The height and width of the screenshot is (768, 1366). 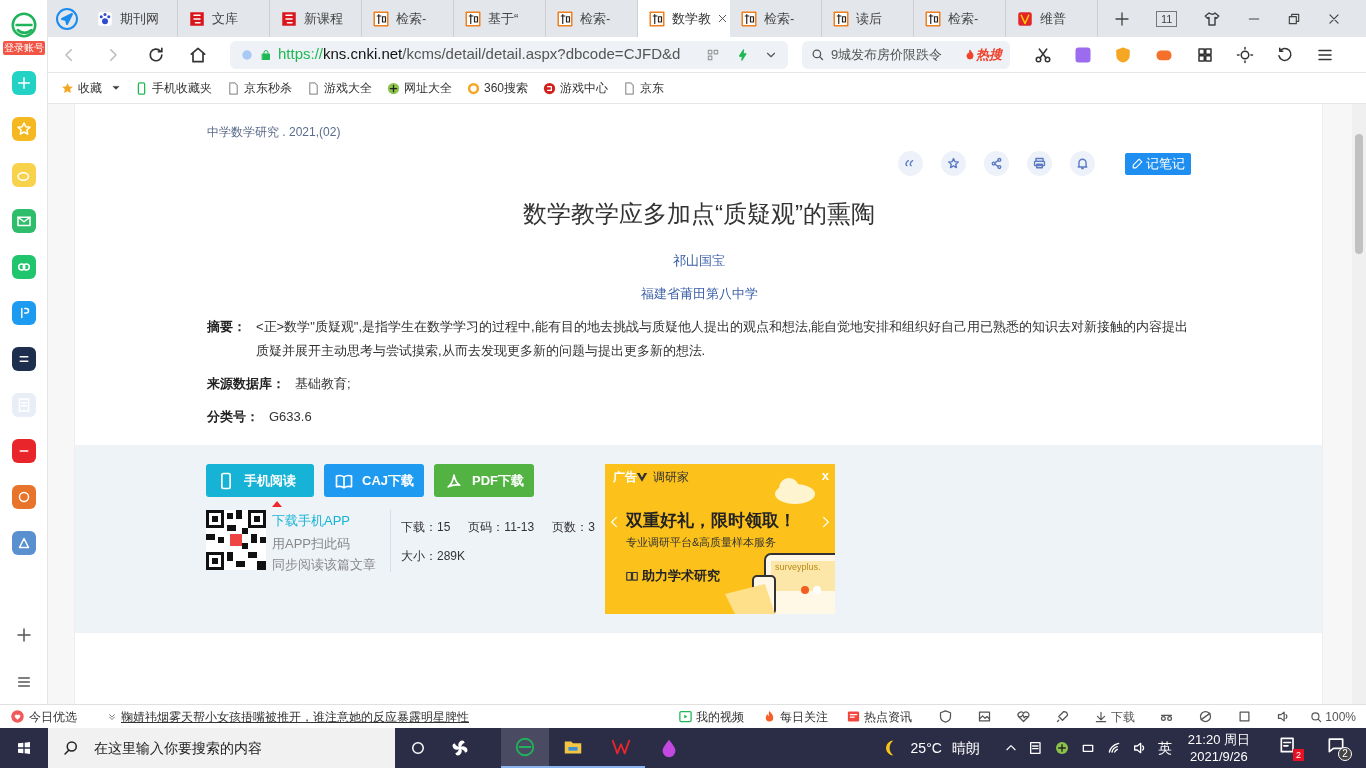 What do you see at coordinates (1043, 54) in the screenshot?
I see `scissors-icon` at bounding box center [1043, 54].